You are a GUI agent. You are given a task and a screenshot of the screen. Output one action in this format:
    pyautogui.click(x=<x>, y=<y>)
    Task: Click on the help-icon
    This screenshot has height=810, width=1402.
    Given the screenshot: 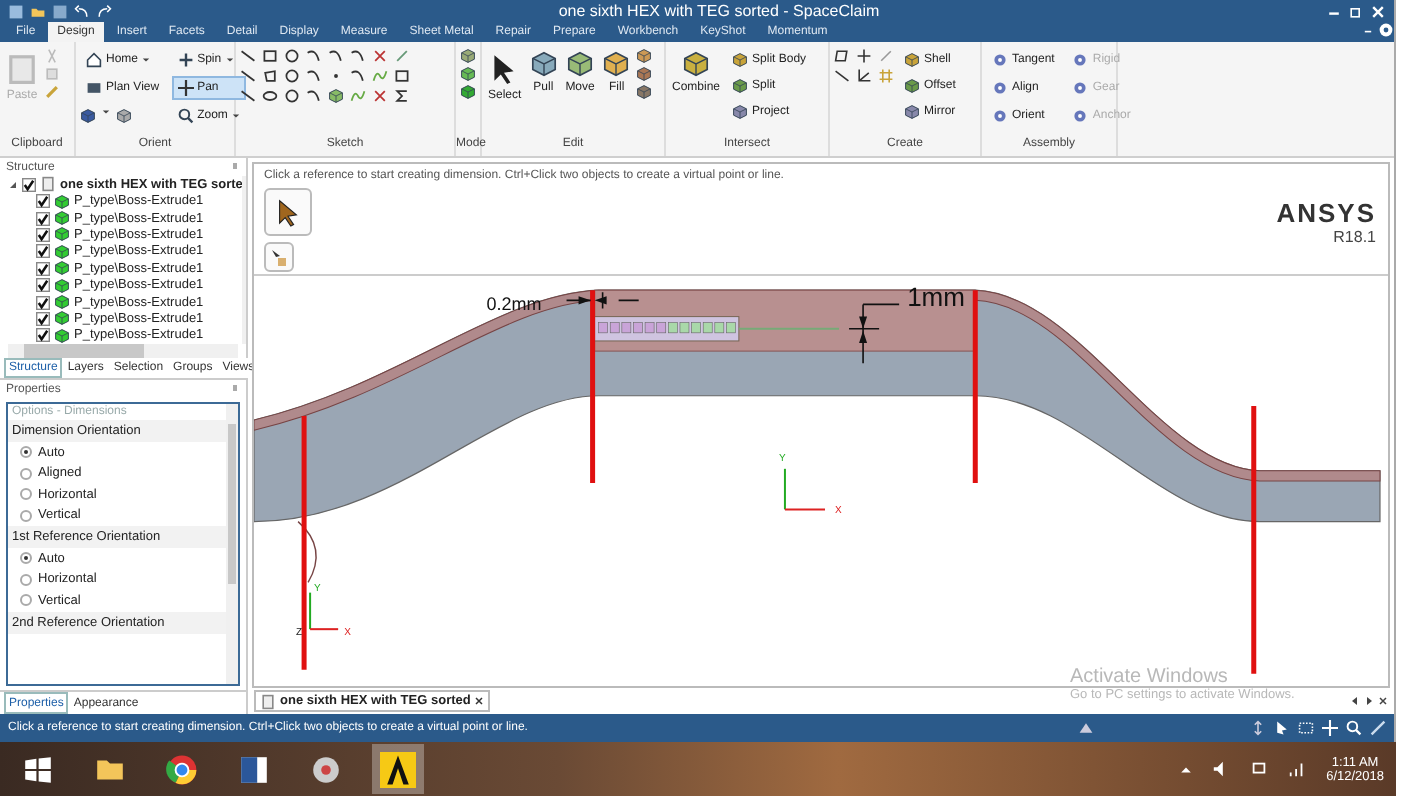 What is the action you would take?
    pyautogui.click(x=1386, y=30)
    